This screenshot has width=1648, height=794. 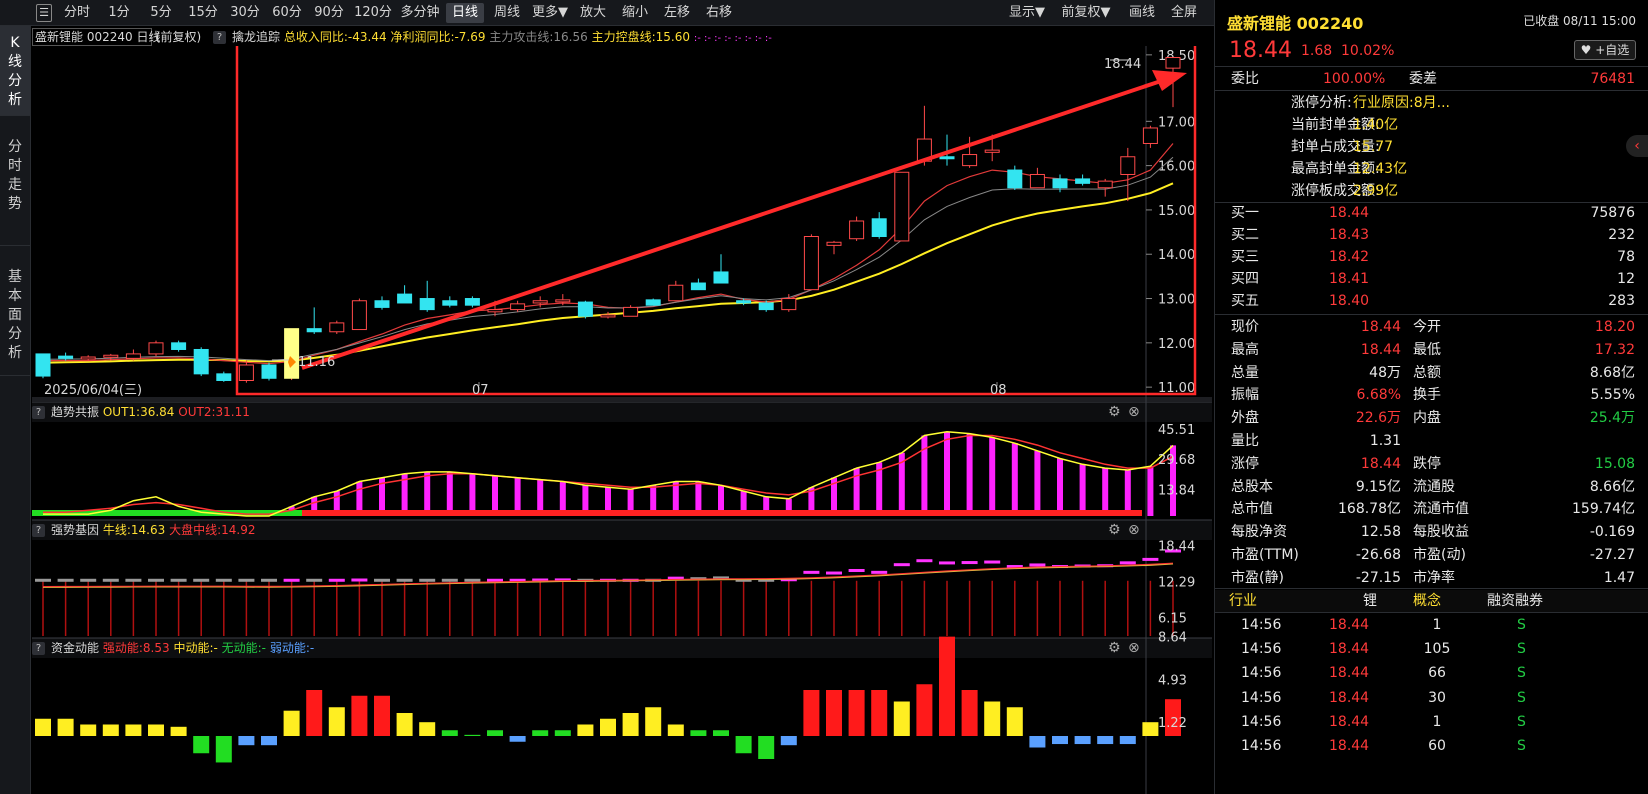 What do you see at coordinates (1515, 601) in the screenshot?
I see `tab-margin: 融资融券` at bounding box center [1515, 601].